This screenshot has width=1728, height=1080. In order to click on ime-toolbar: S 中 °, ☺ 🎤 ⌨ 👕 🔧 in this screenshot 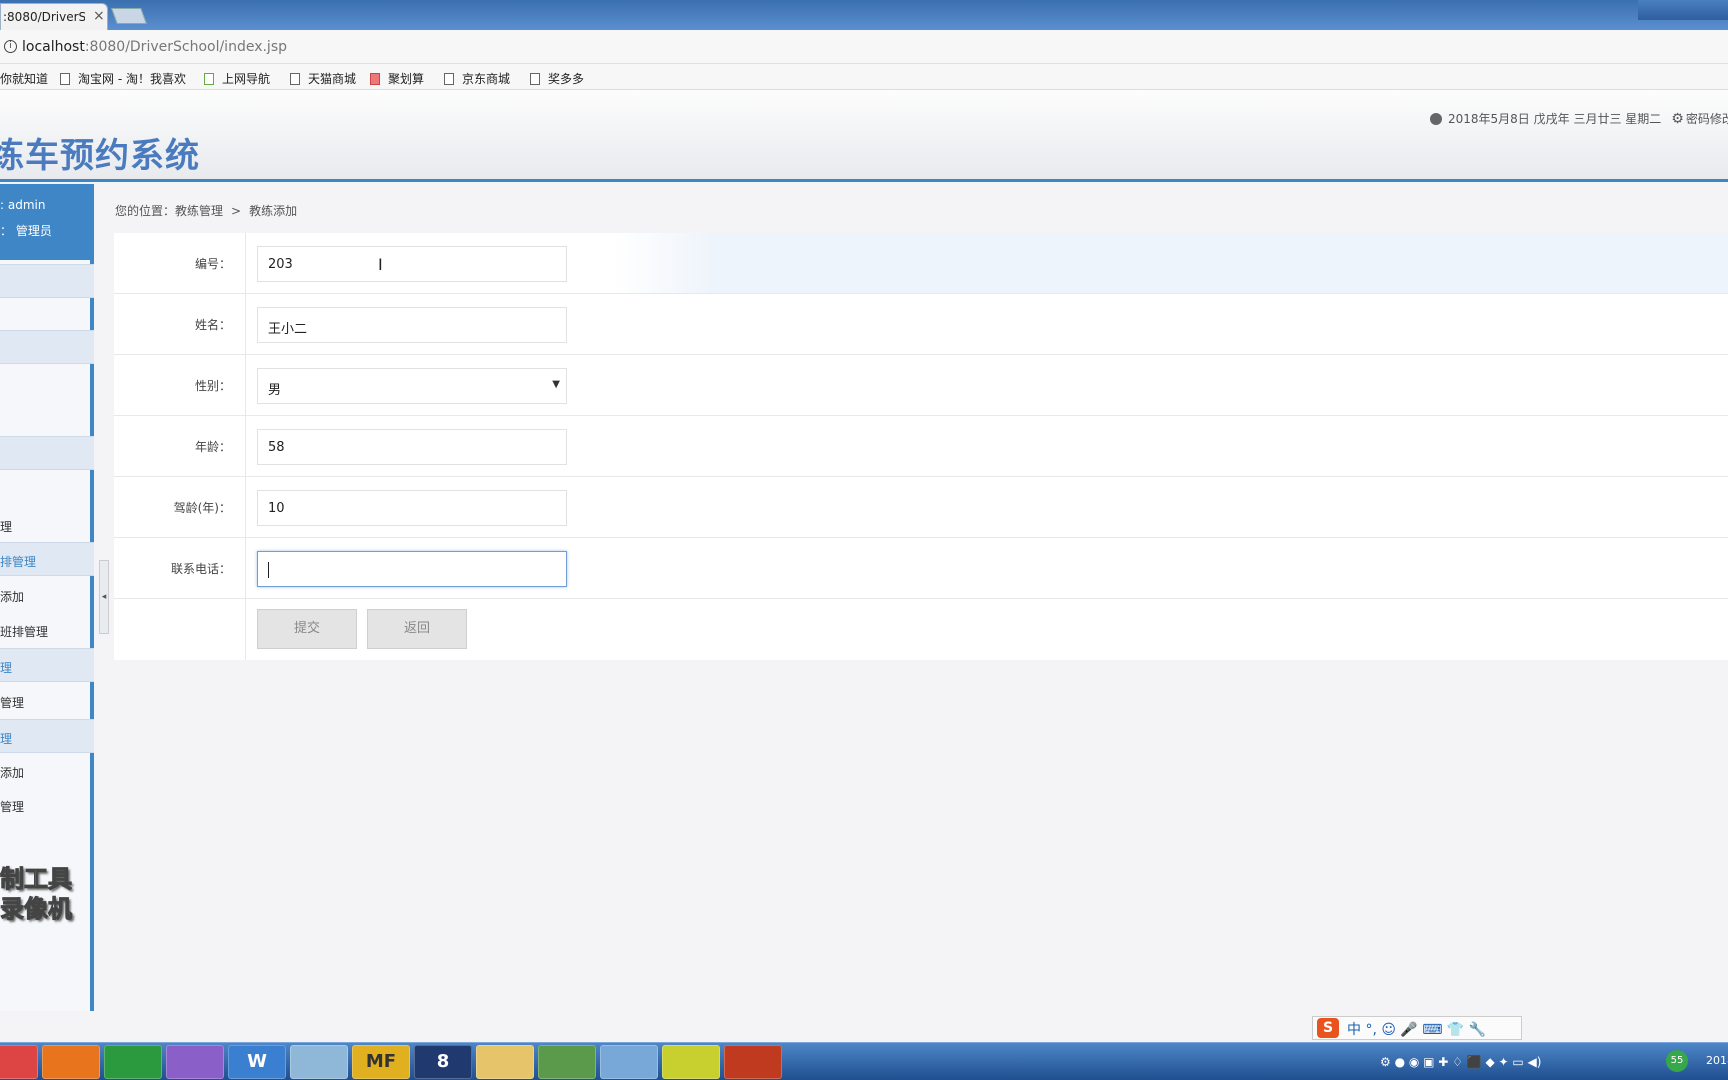, I will do `click(1417, 1028)`.